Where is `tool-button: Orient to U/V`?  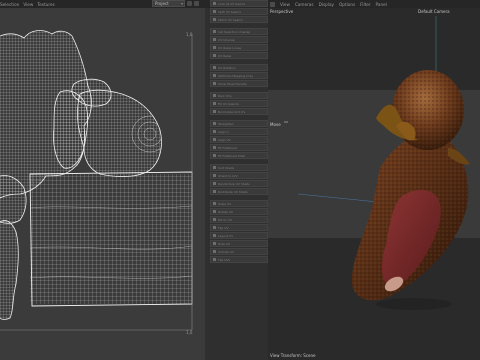
tool-button: Orient to U/V is located at coordinates (239, 175).